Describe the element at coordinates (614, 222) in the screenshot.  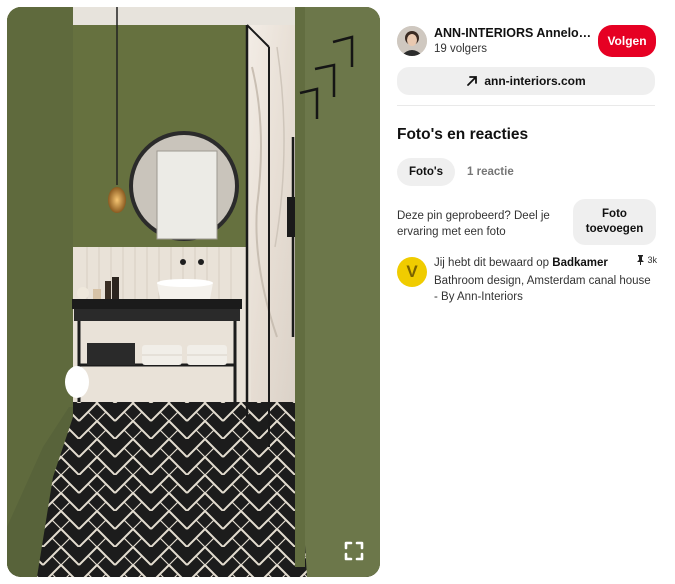
I see `add-photo-button: Foto toevoegen` at that location.